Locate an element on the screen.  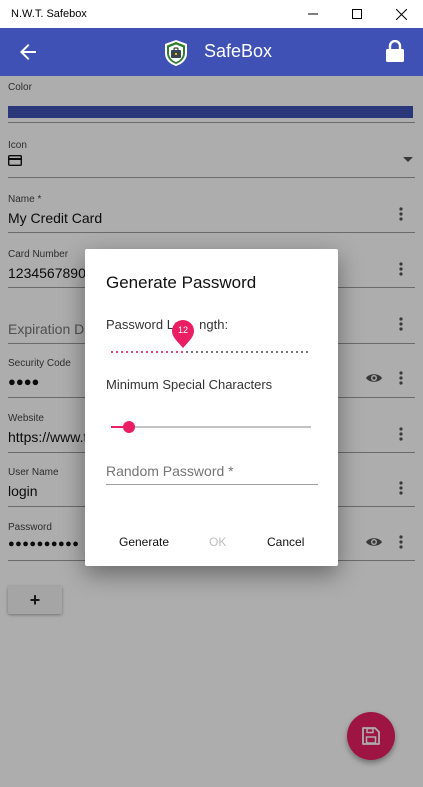
password-length-slider is located at coordinates (211, 354).